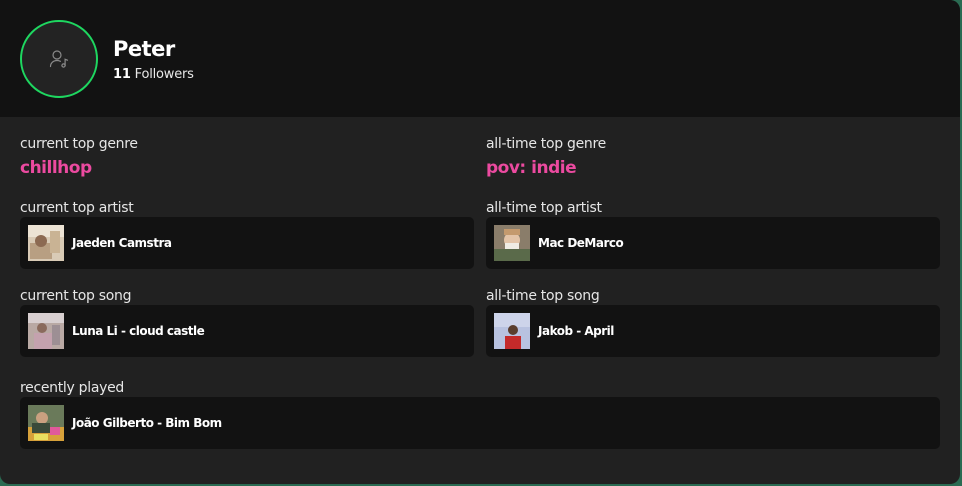 Image resolution: width=962 pixels, height=486 pixels. I want to click on recently-played-label: recently played, so click(72, 388).